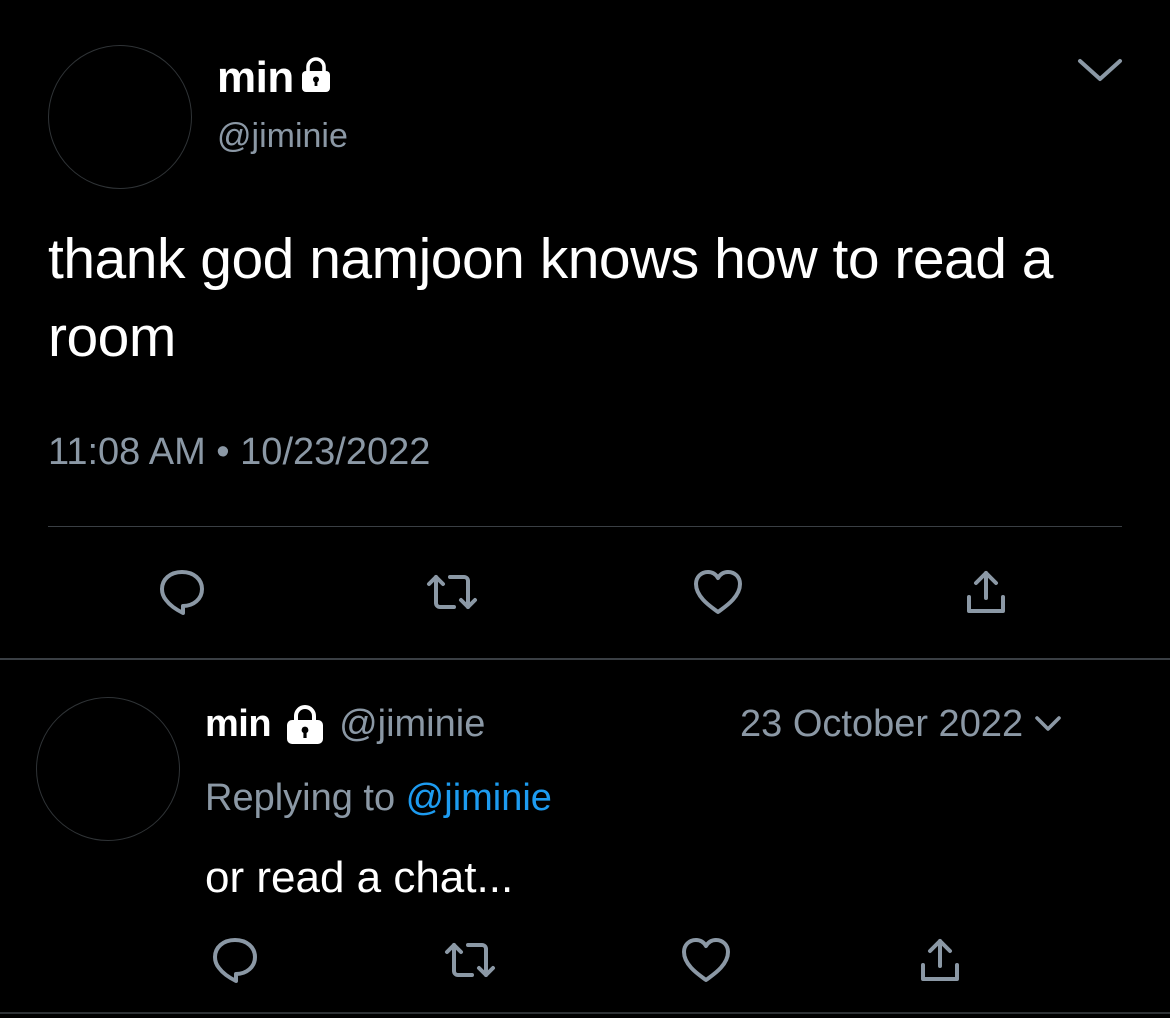 The width and height of the screenshot is (1170, 1018). Describe the element at coordinates (479, 798) in the screenshot. I see `replying-to-handle-link: @jiminie` at that location.